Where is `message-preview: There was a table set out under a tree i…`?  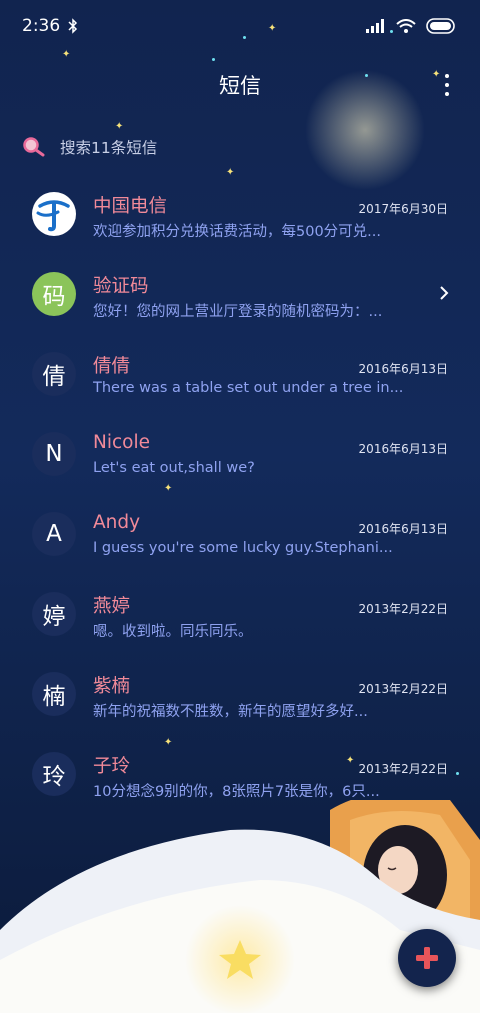
message-preview: There was a table set out under a tree i… is located at coordinates (248, 388).